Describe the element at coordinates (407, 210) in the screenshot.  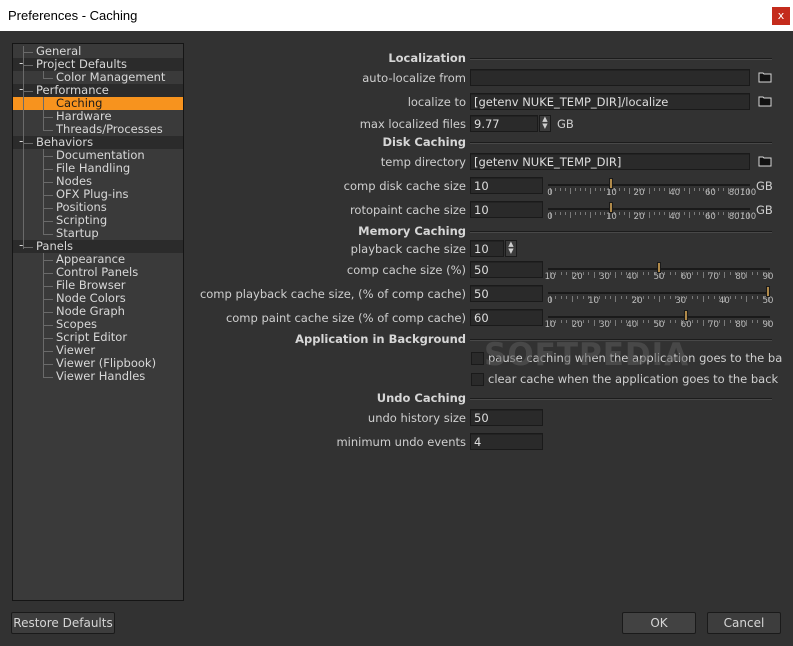
I see `rotopaint-cache-label: rotopaint cache size` at that location.